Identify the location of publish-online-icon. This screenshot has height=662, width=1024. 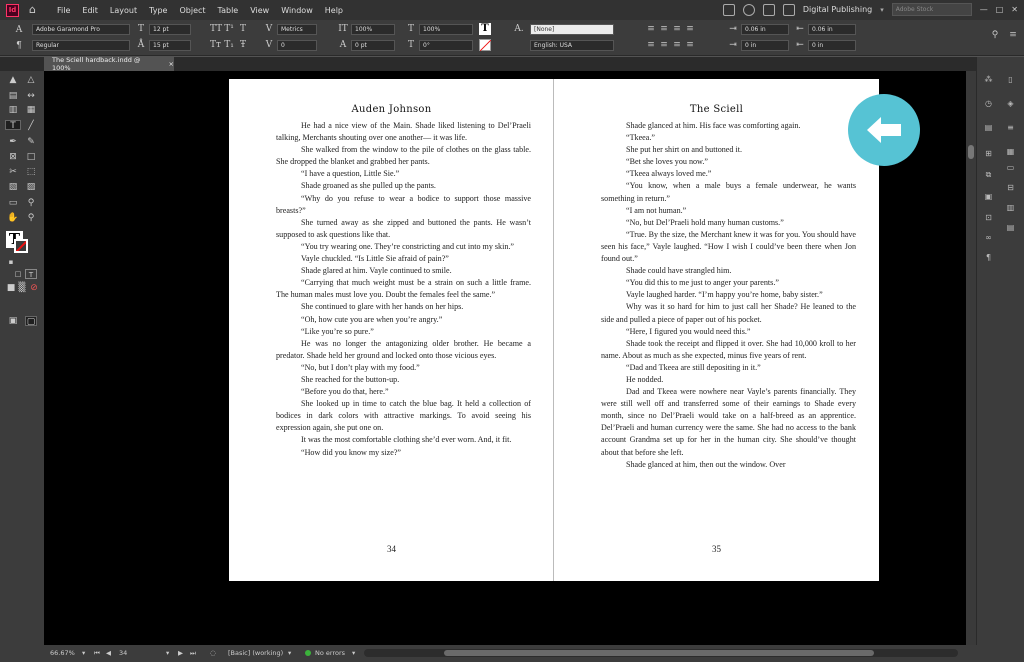
(728, 9).